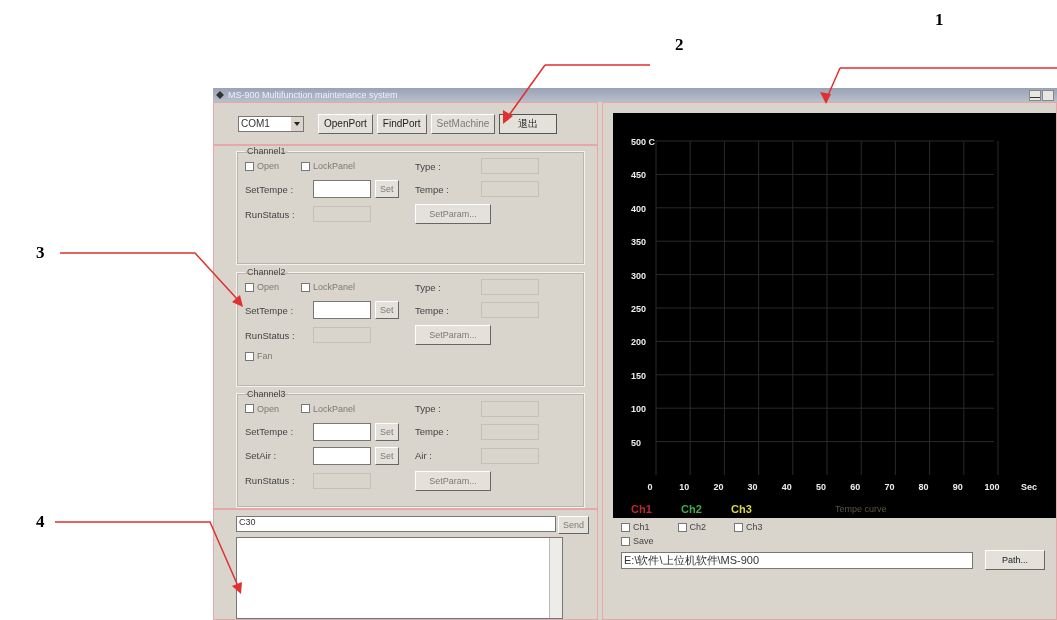  Describe the element at coordinates (786, 487) in the screenshot. I see `axis-tick-label: 40` at that location.